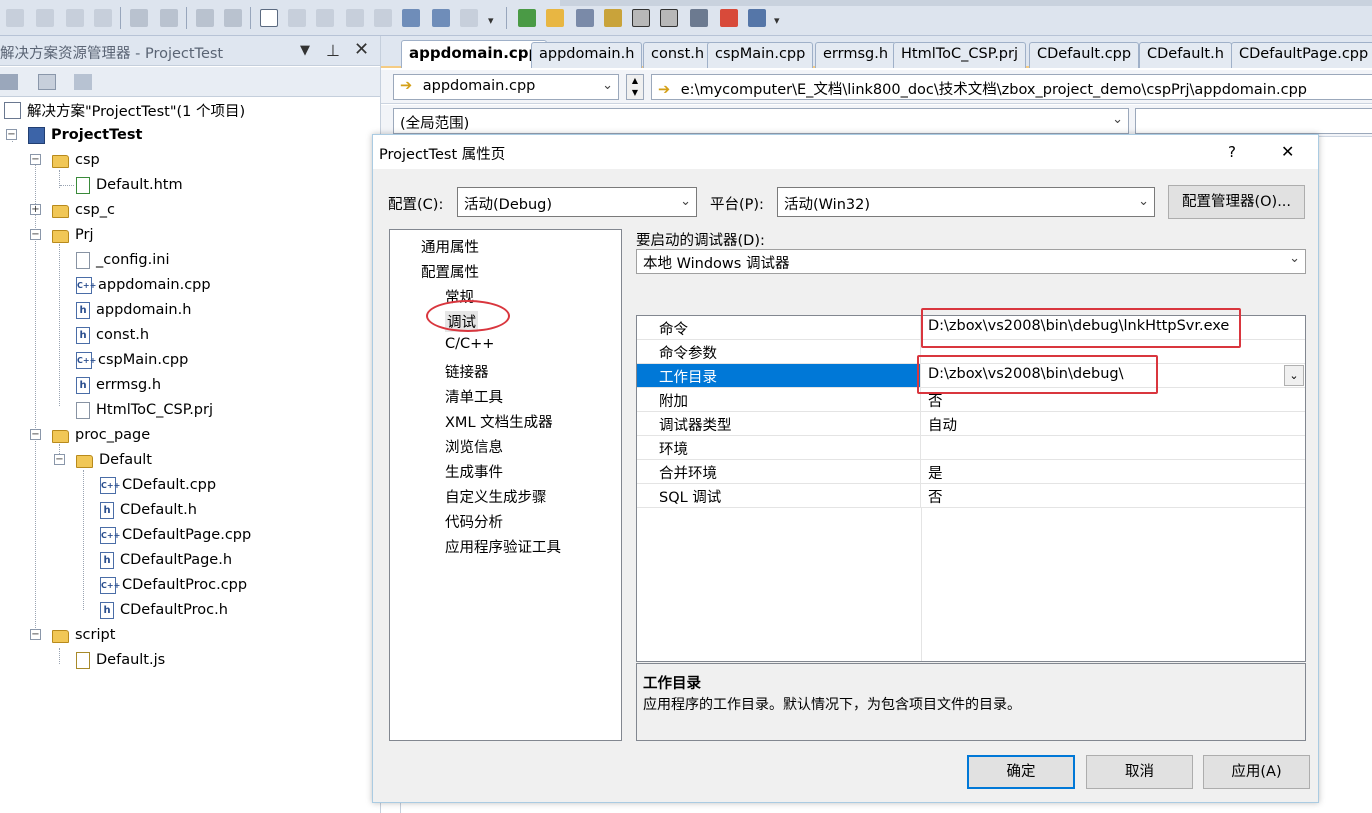 This screenshot has height=813, width=1372. I want to click on outdent-icon, so click(169, 18).